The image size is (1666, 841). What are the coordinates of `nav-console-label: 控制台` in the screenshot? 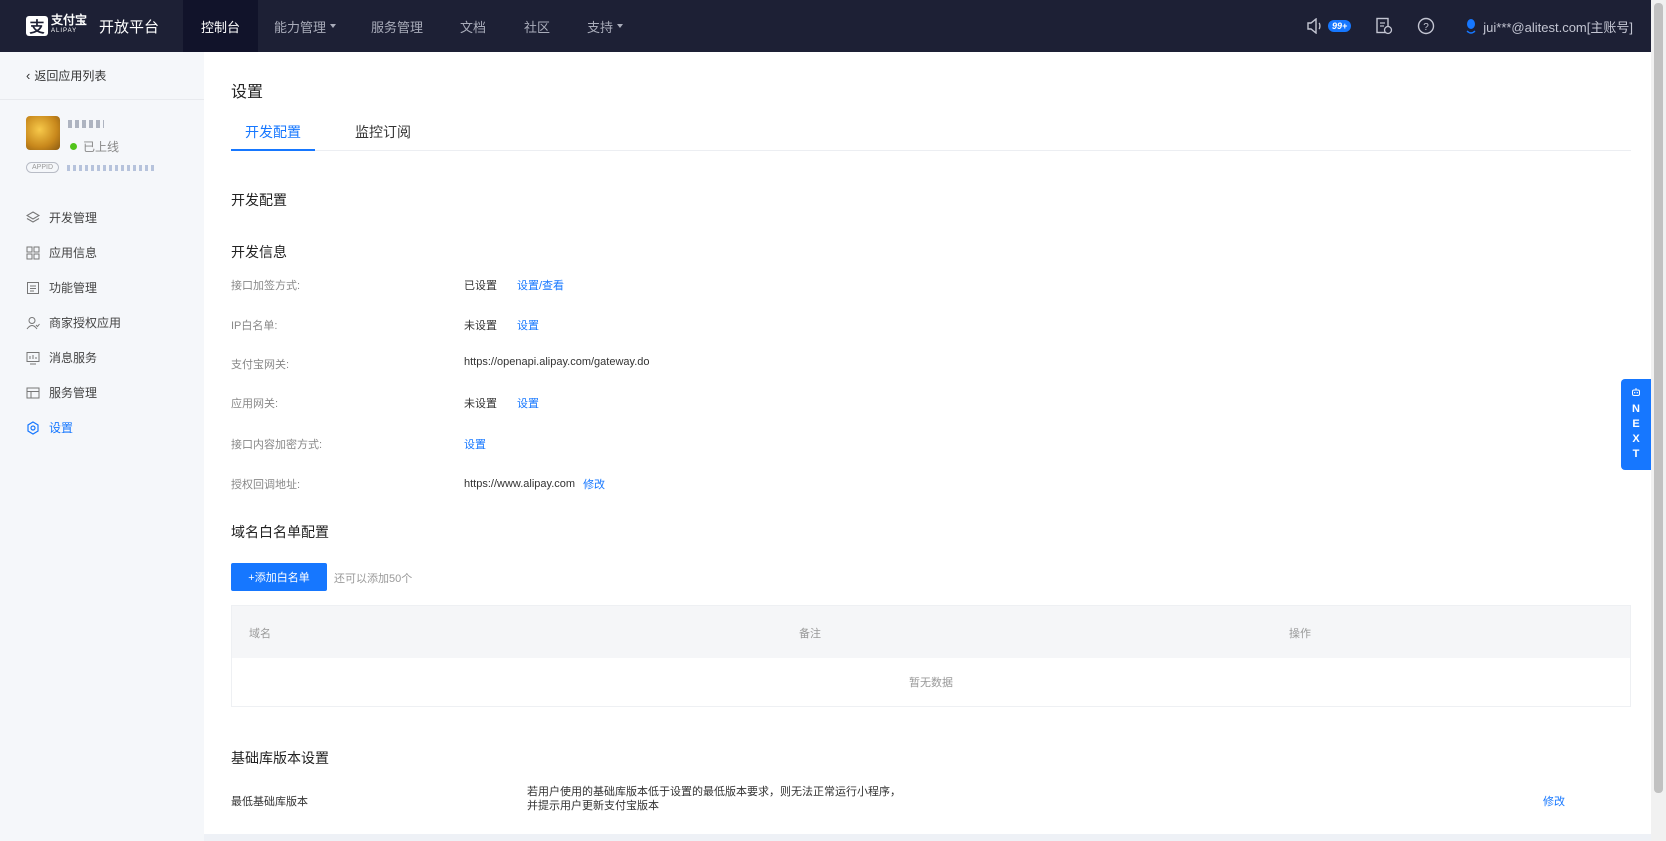 It's located at (220, 27).